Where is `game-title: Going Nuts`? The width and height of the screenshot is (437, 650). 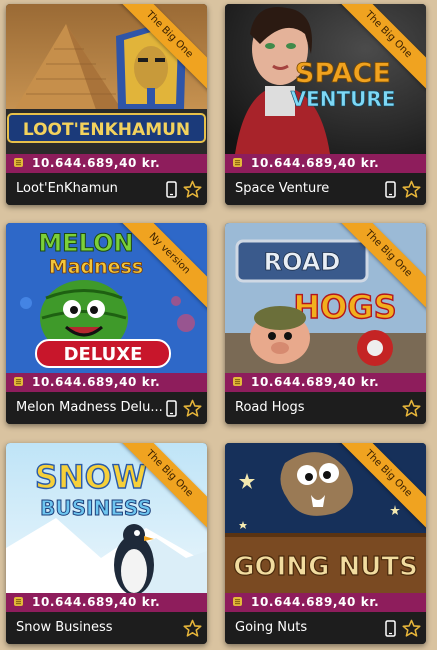 game-title: Going Nuts is located at coordinates (309, 628).